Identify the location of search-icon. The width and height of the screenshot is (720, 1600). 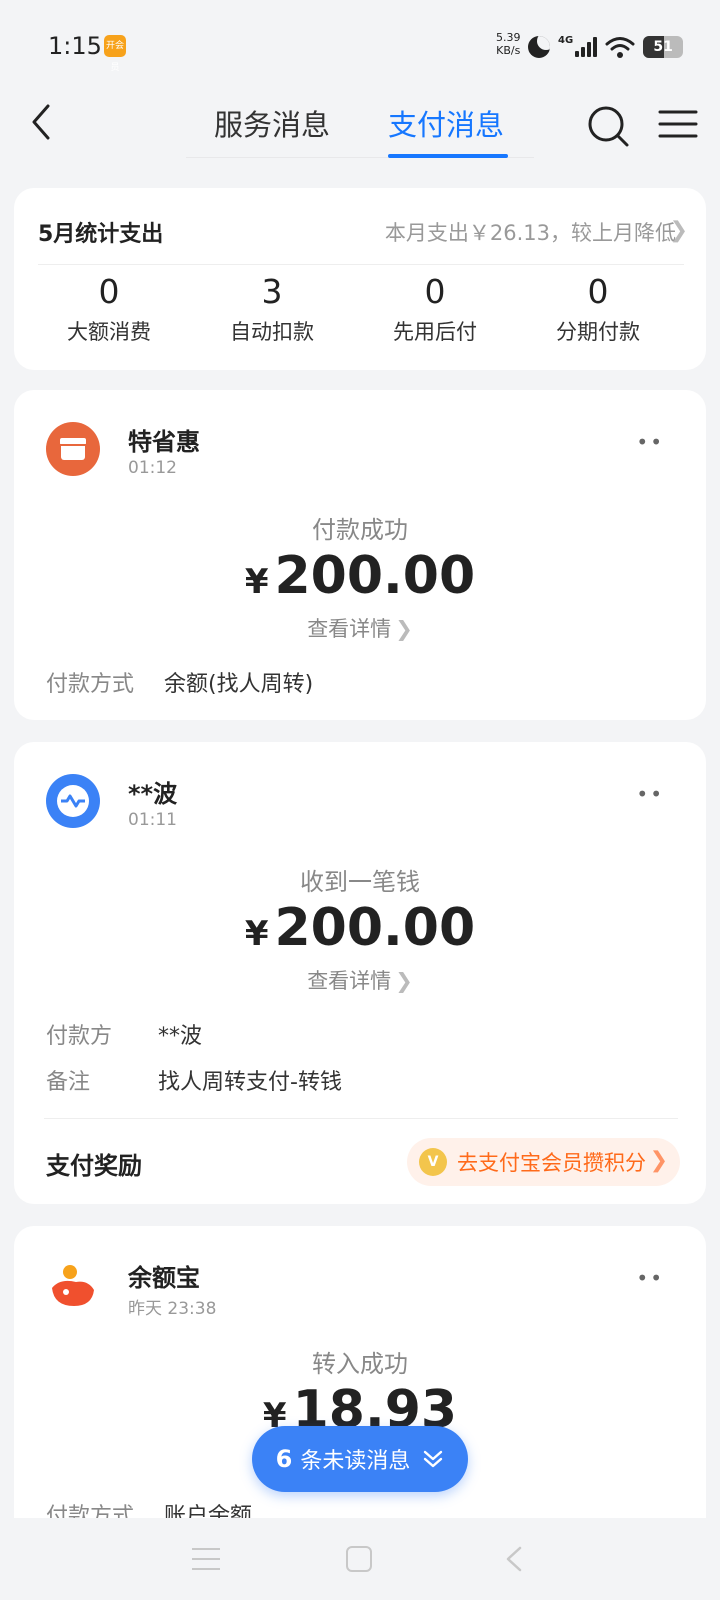
(608, 126).